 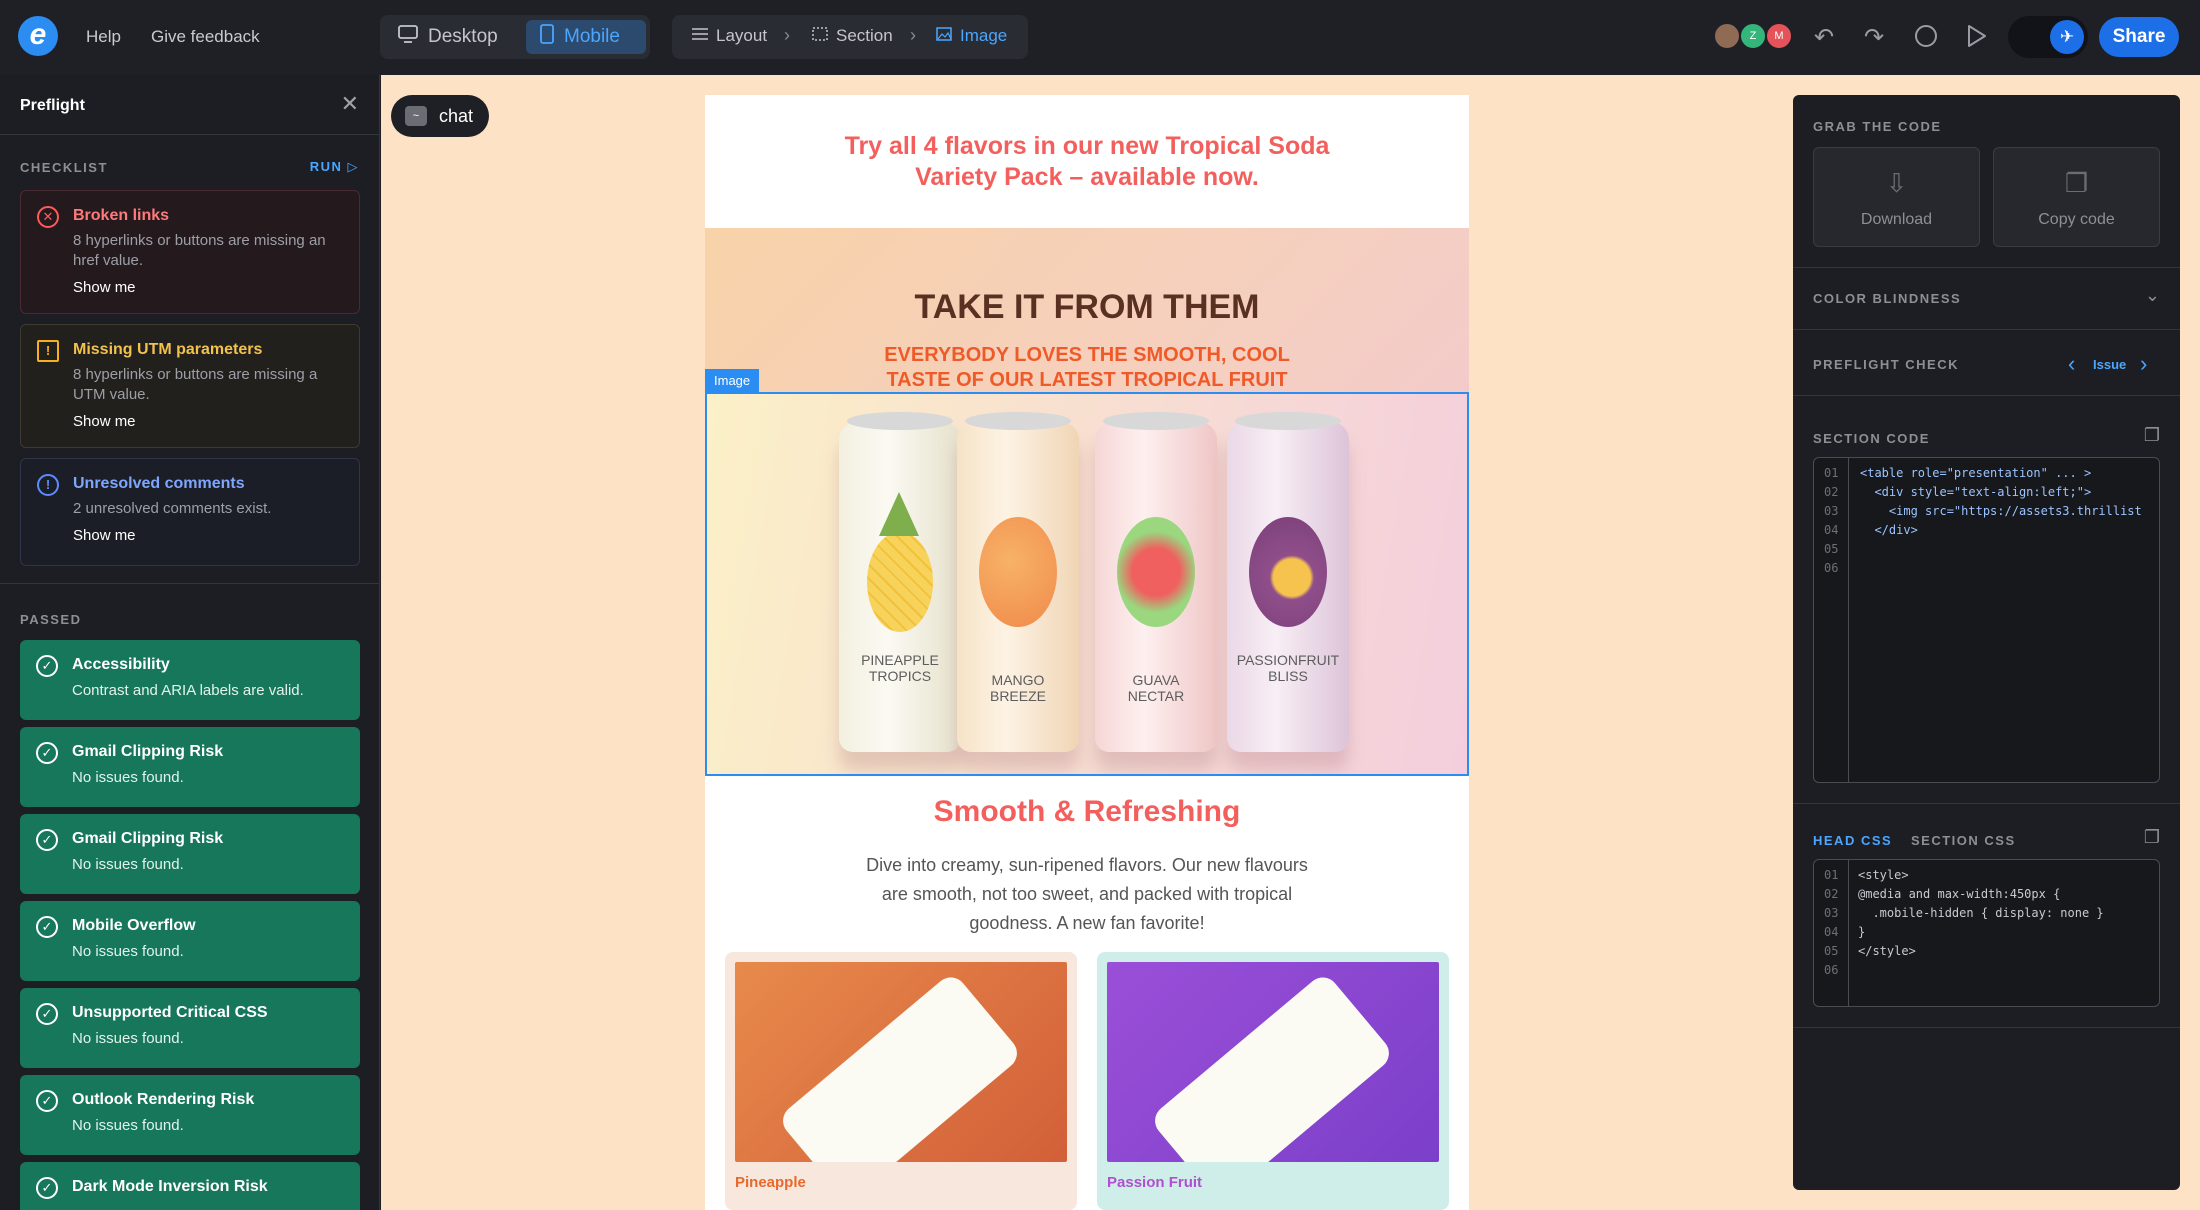 I want to click on passionfruit-graphic, so click(x=1288, y=572).